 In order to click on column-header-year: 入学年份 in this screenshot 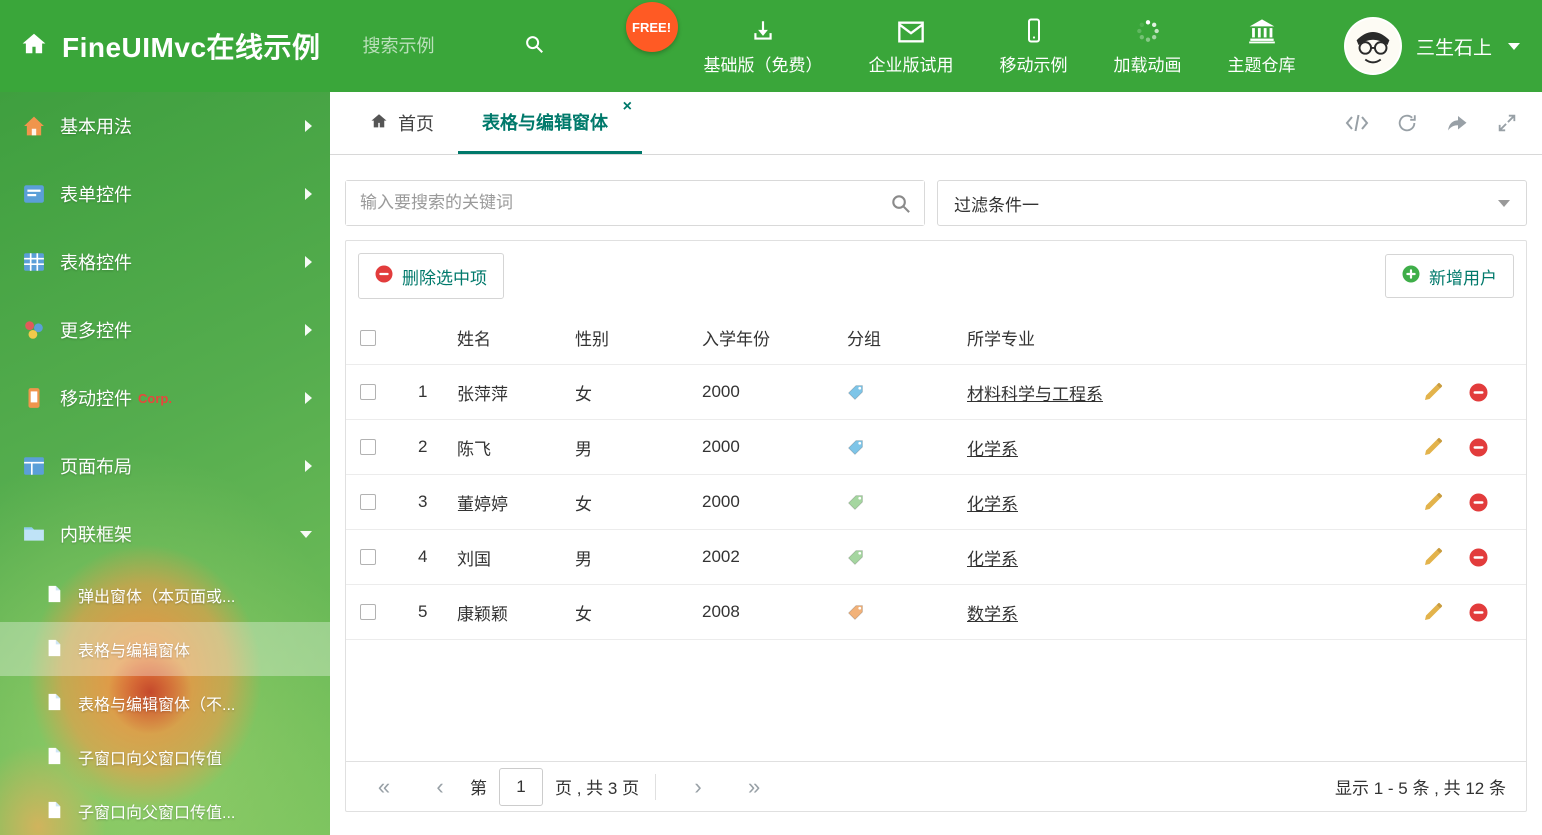, I will do `click(774, 337)`.